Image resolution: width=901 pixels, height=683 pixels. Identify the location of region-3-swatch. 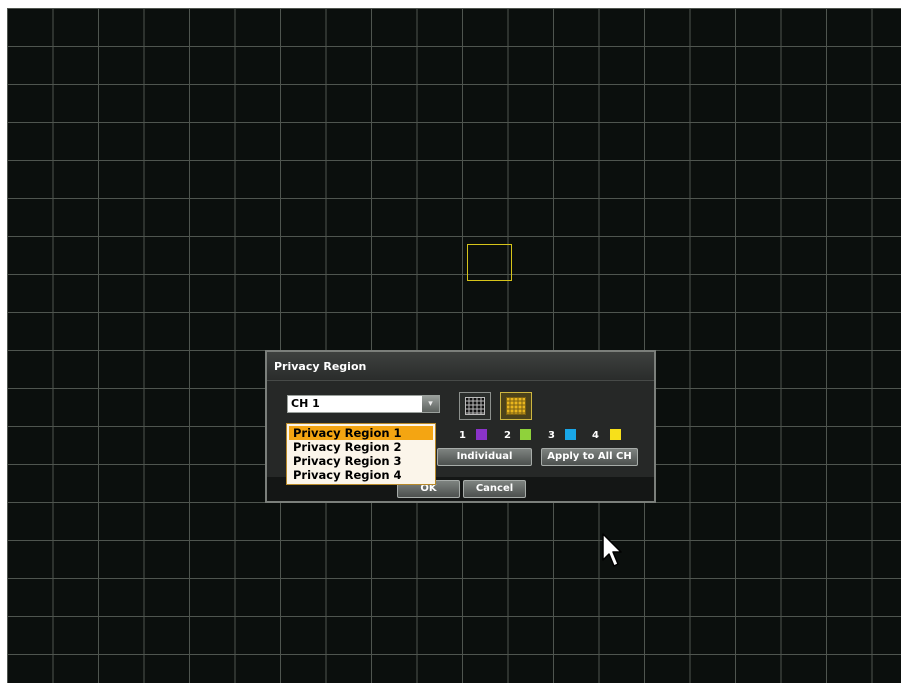
(570, 434).